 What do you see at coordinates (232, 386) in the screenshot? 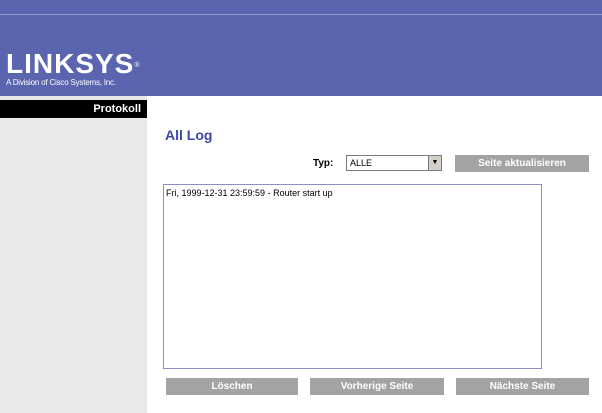
I see `delete-log-button: Löschen` at bounding box center [232, 386].